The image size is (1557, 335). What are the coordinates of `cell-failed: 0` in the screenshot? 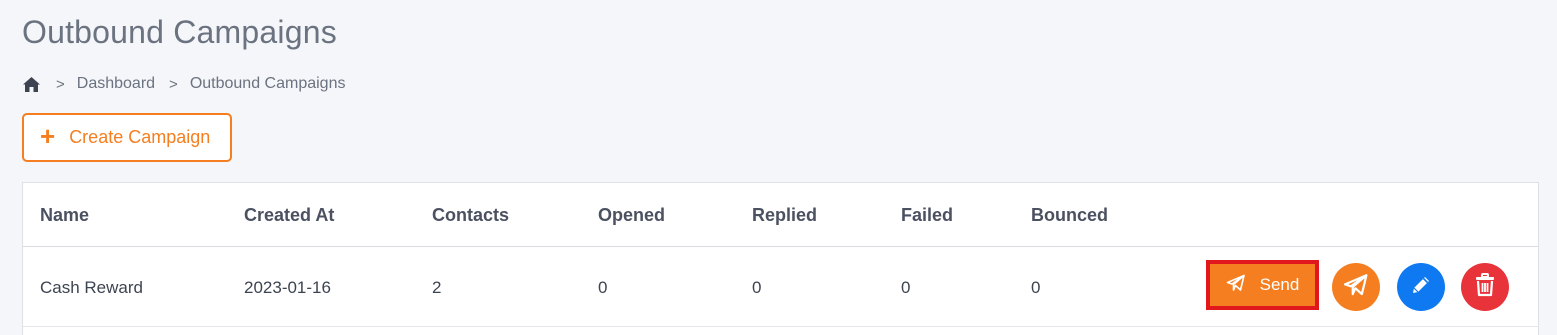 It's located at (906, 287).